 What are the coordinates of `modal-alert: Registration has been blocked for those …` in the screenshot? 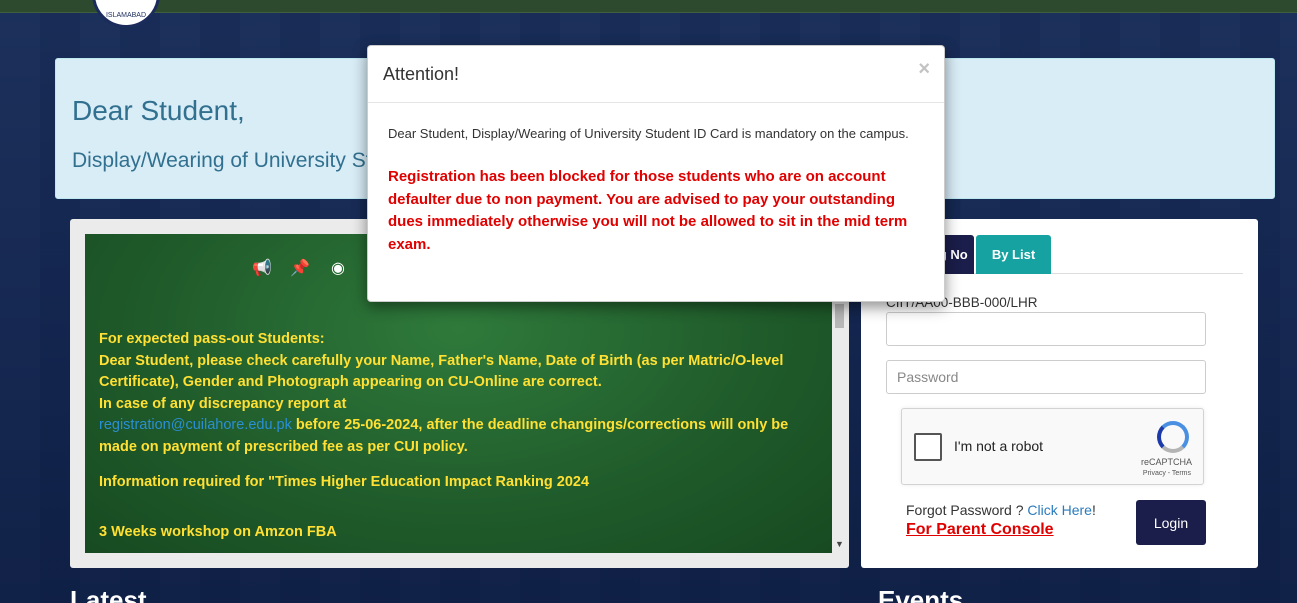 It's located at (648, 210).